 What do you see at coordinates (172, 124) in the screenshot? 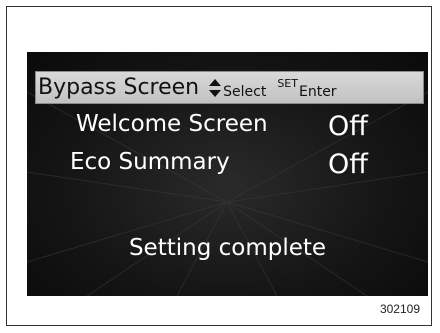
I see `setting-label: Welcome Screen` at bounding box center [172, 124].